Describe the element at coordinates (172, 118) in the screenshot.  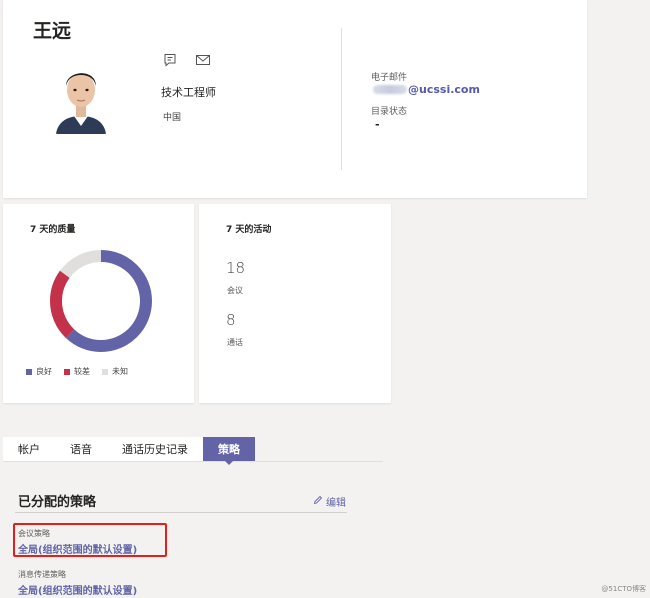
I see `location: 中国` at that location.